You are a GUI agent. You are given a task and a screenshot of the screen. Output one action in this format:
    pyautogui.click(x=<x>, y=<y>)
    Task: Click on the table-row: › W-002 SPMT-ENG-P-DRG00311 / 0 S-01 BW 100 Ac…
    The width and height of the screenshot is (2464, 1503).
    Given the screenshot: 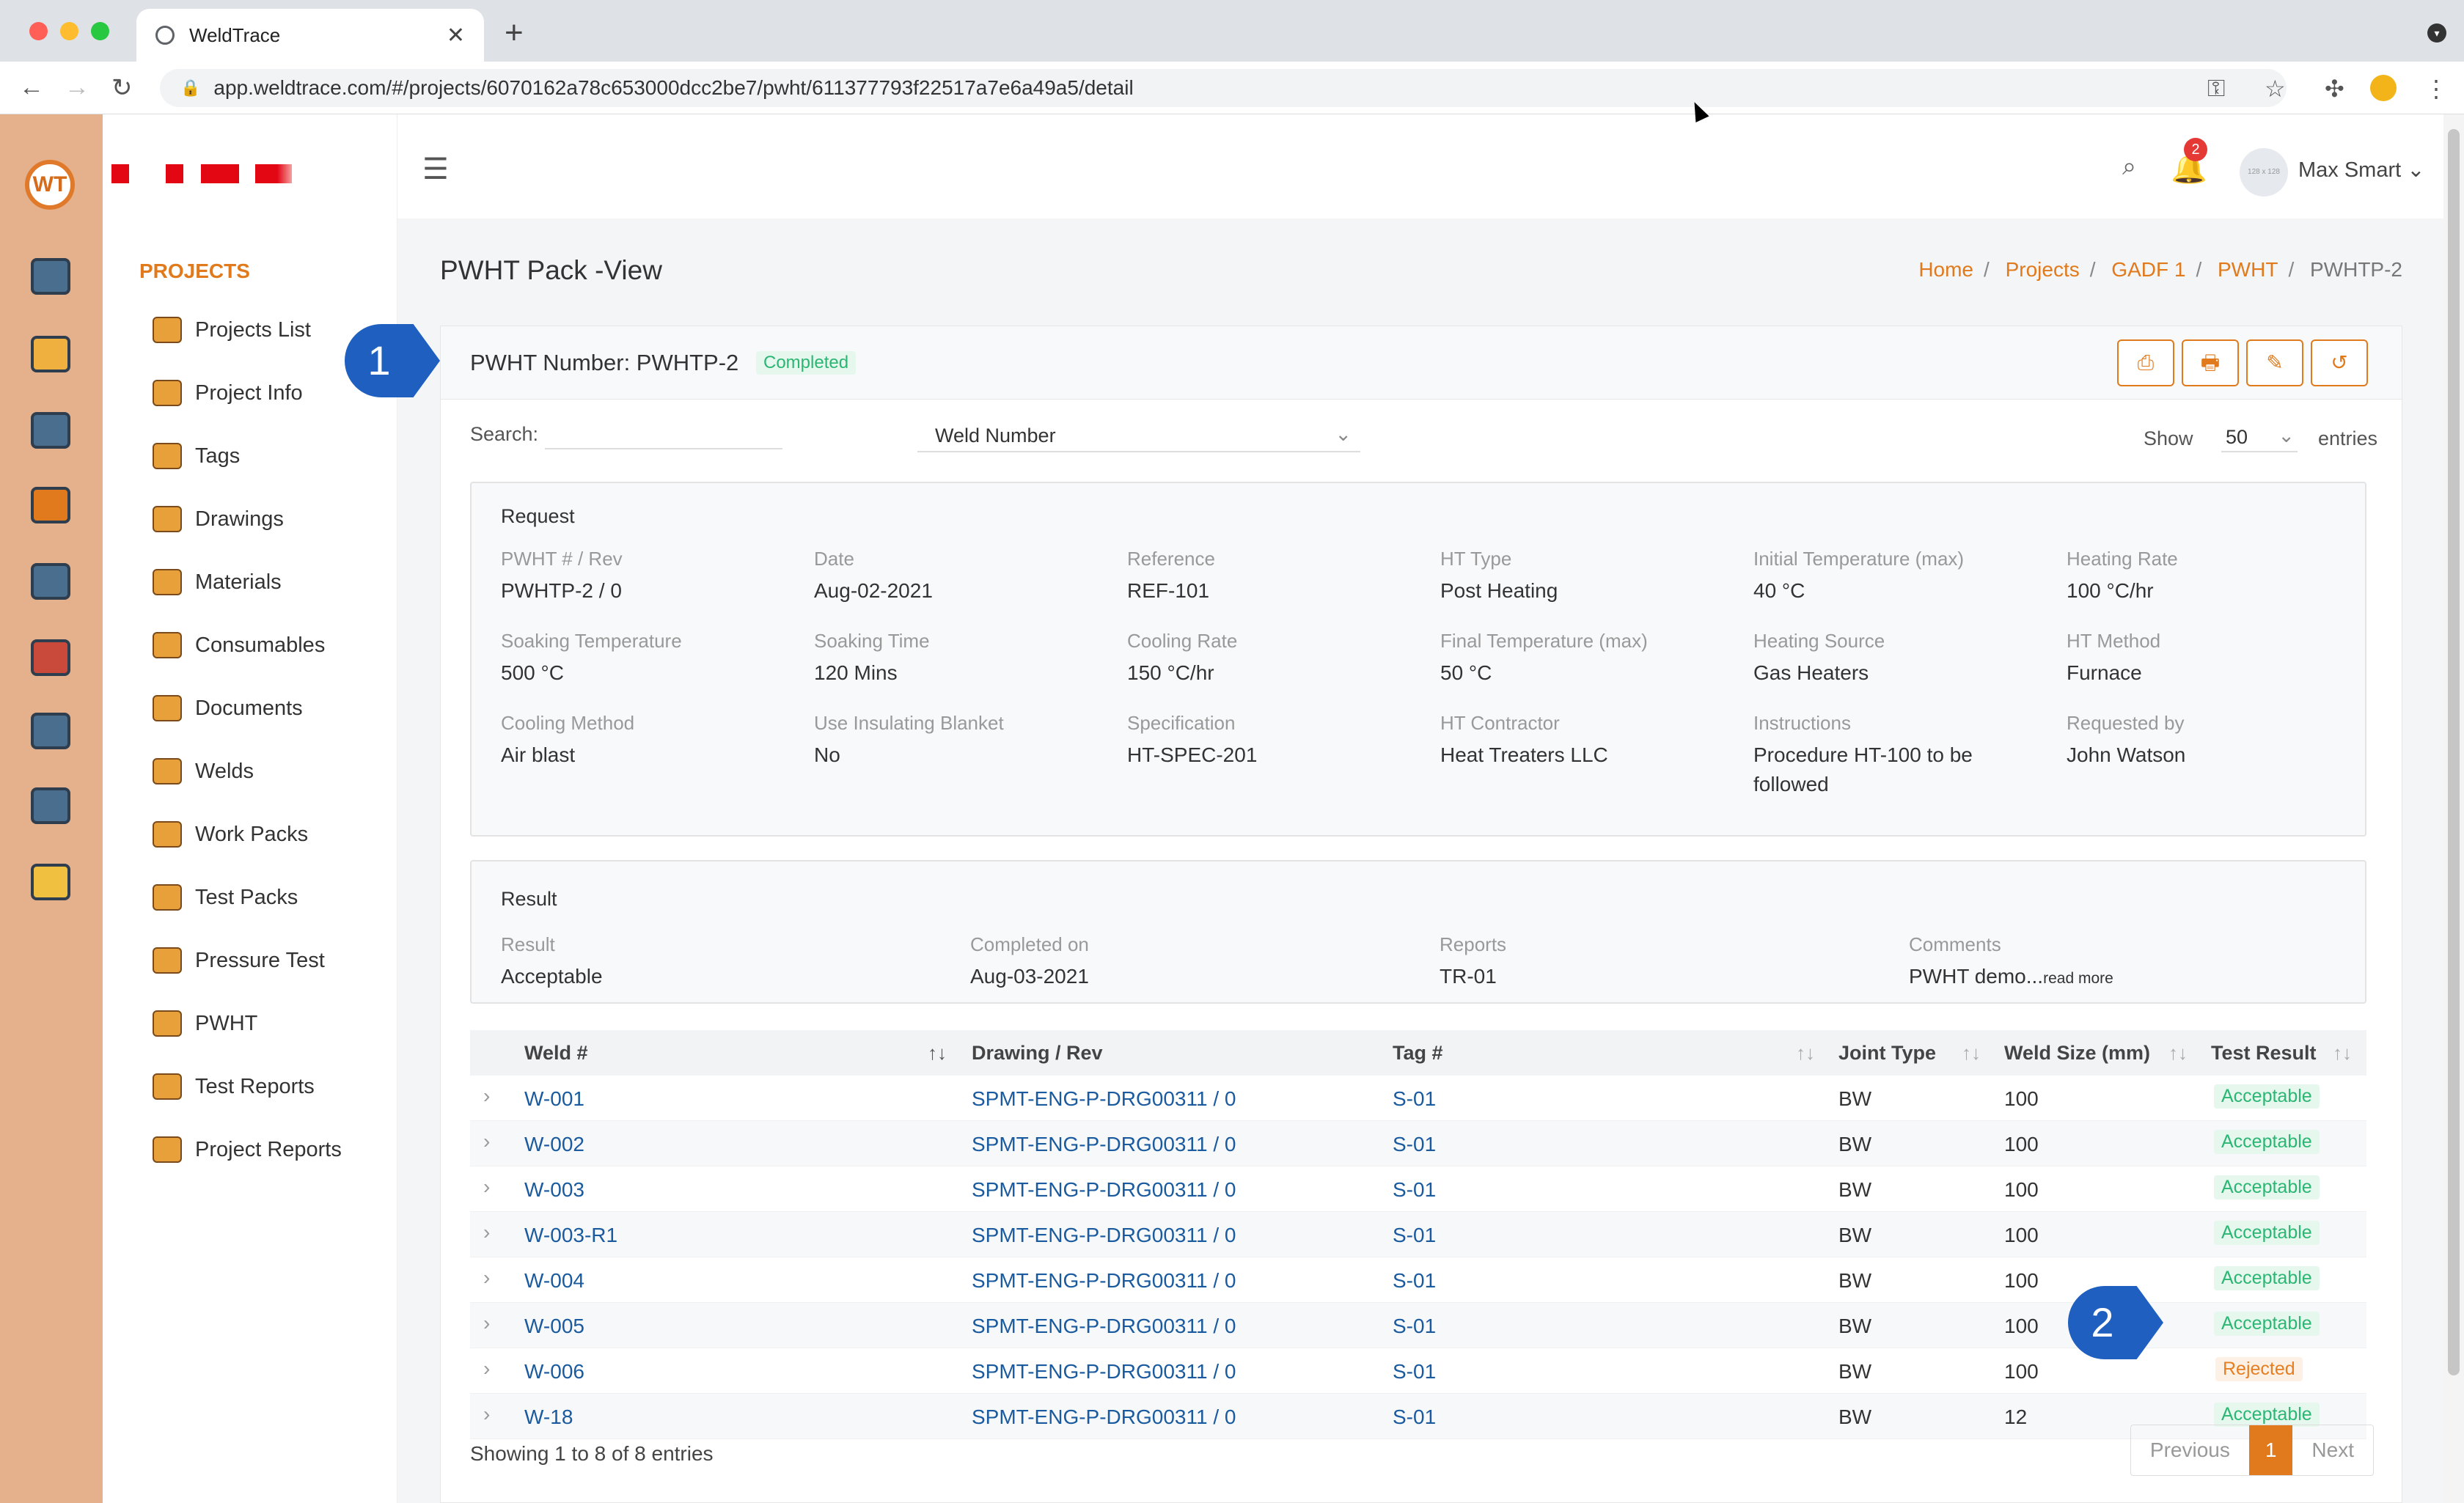 What is the action you would take?
    pyautogui.click(x=1418, y=1143)
    